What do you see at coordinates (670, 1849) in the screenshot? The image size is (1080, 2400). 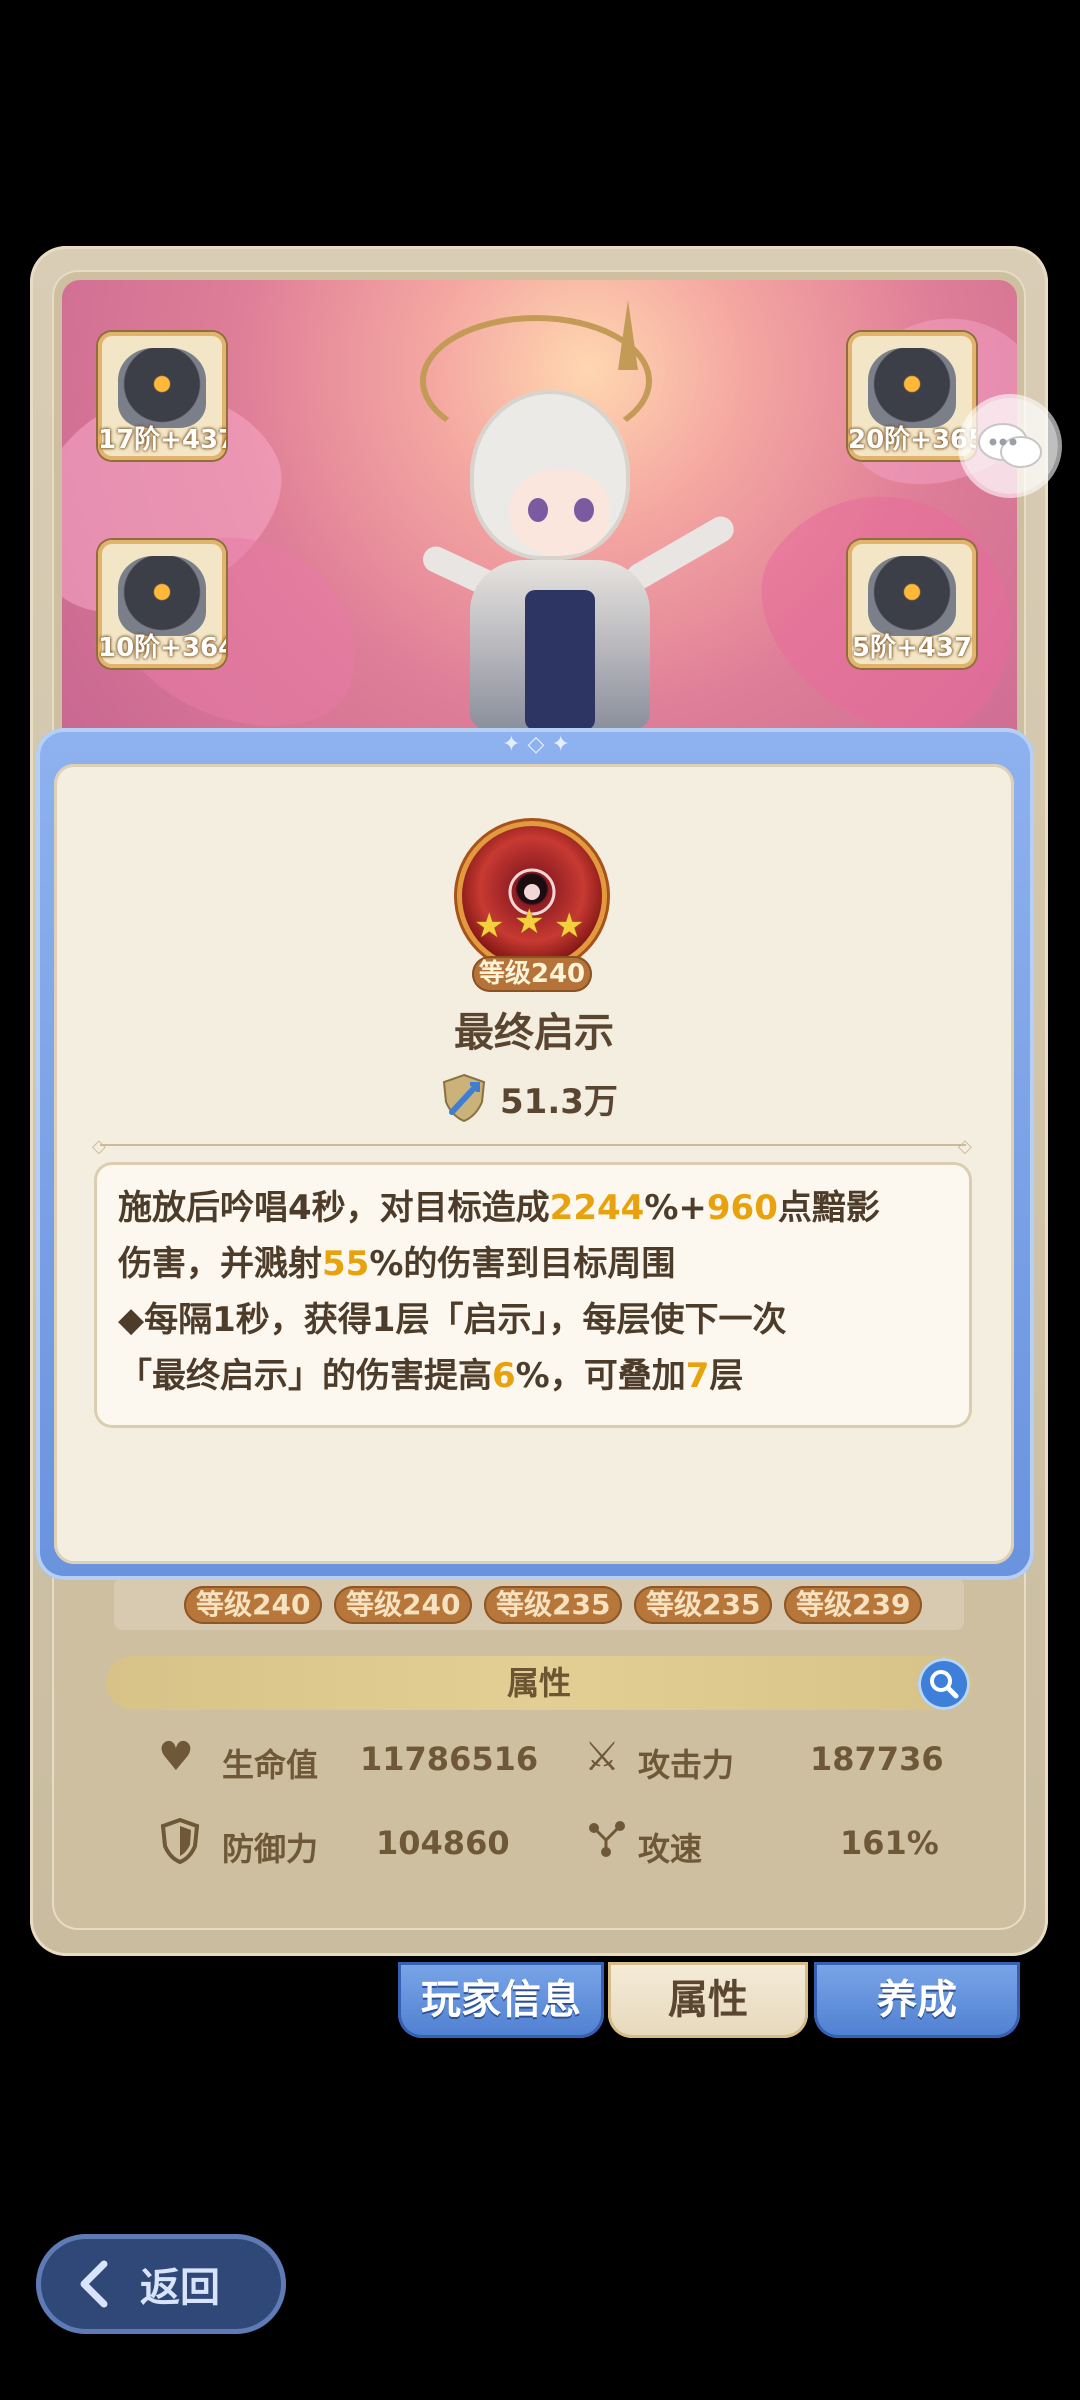 I see `attack-speed-label: 攻速` at bounding box center [670, 1849].